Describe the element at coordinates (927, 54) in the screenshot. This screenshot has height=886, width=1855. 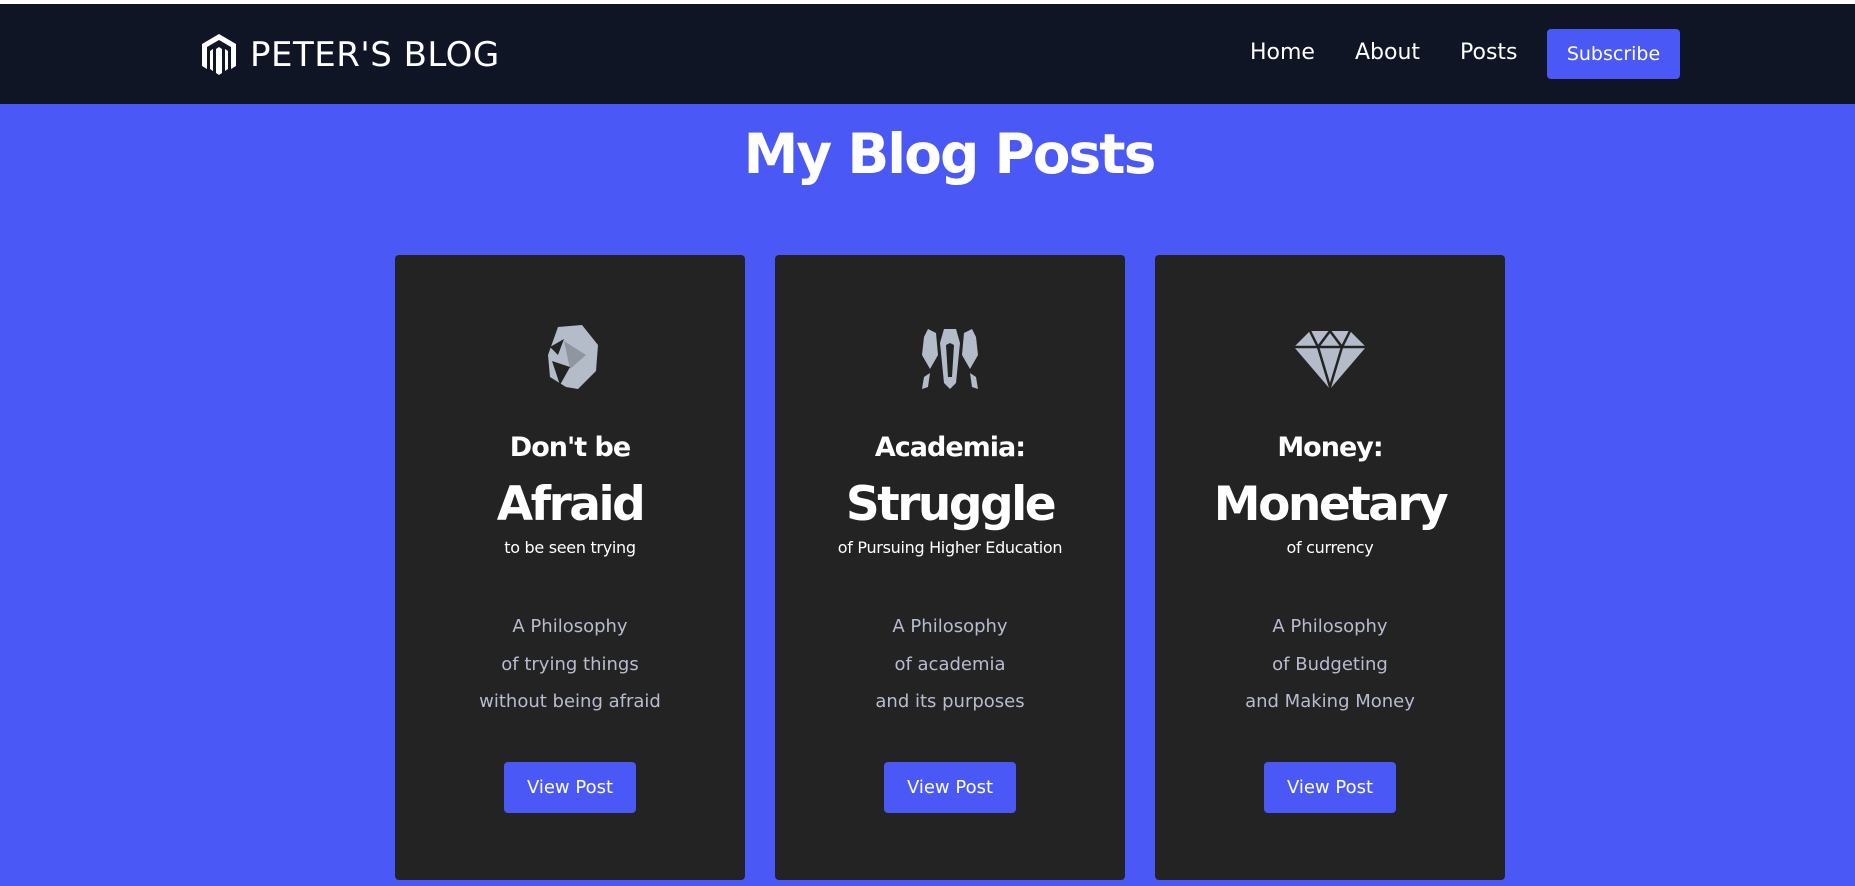
I see `navbar: PETER'S BLOG Home About Posts Subscribe` at that location.